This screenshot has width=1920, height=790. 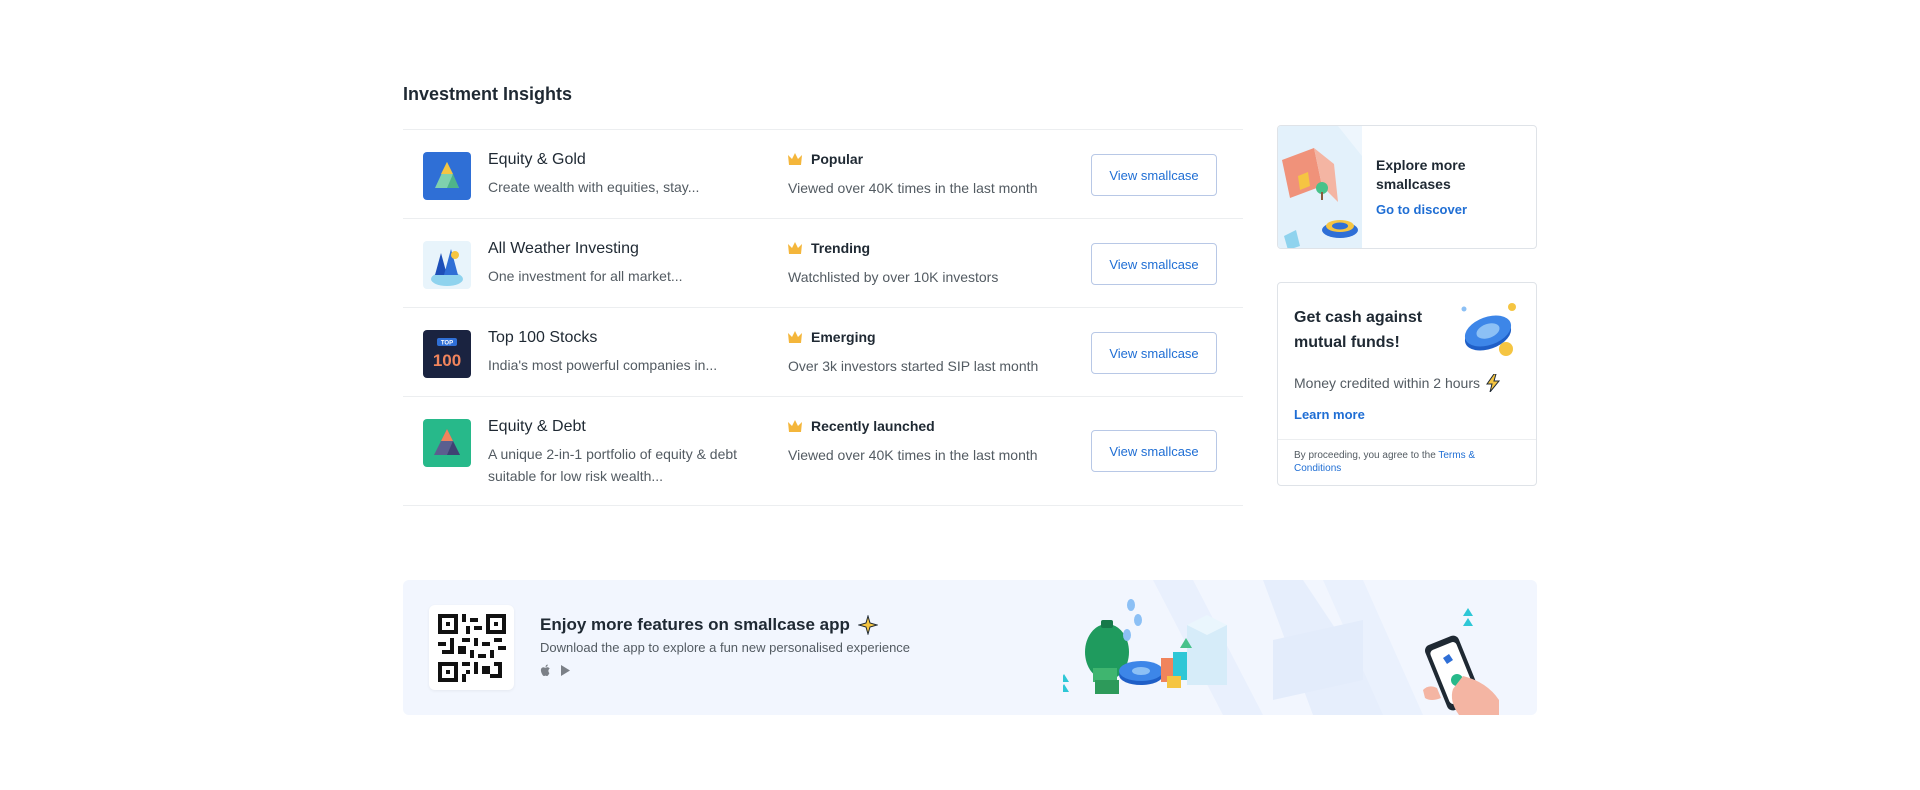 I want to click on insight-tag: Trending, so click(x=829, y=248).